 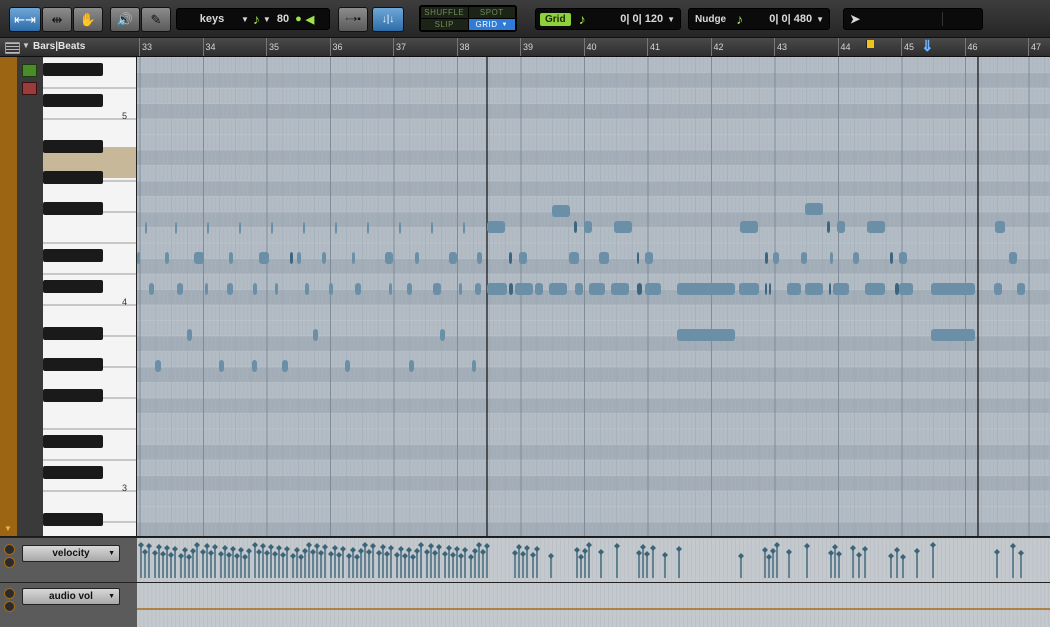 What do you see at coordinates (212, 19) in the screenshot?
I see `track-name: keys` at bounding box center [212, 19].